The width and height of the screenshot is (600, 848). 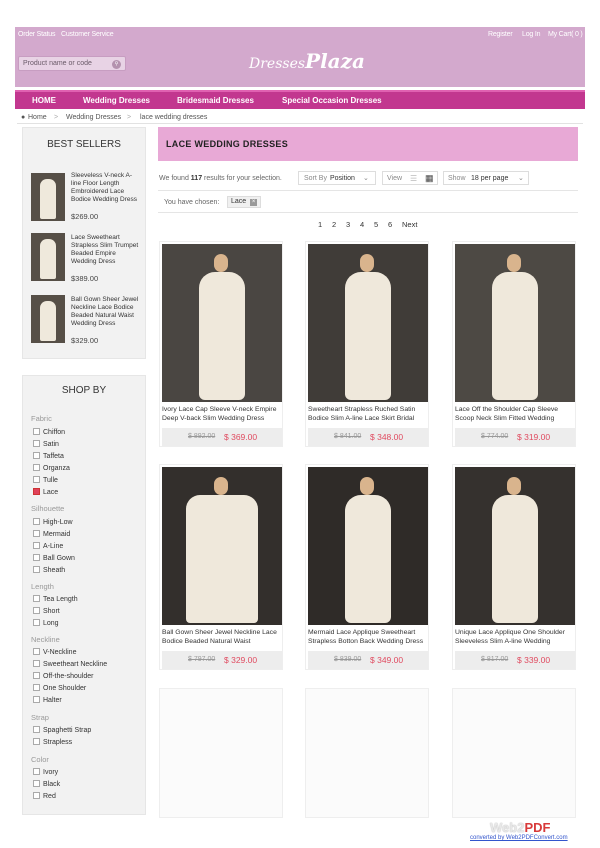 What do you see at coordinates (53, 522) in the screenshot?
I see `filter-option: High-Low` at bounding box center [53, 522].